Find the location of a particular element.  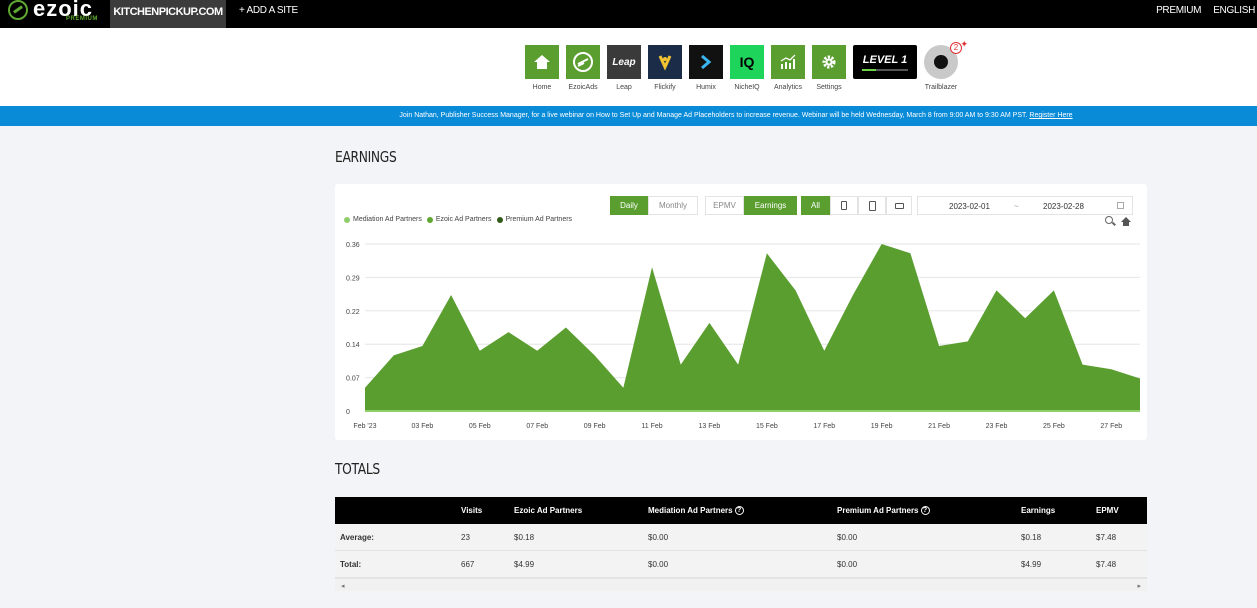

col-header-premium: Premium Ad Partners? is located at coordinates (883, 510).